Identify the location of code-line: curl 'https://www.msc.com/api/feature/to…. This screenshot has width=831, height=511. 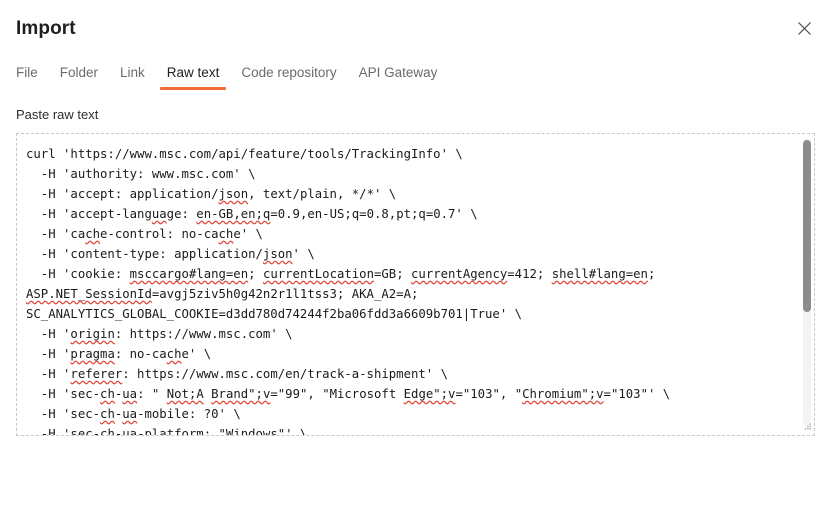
(244, 154).